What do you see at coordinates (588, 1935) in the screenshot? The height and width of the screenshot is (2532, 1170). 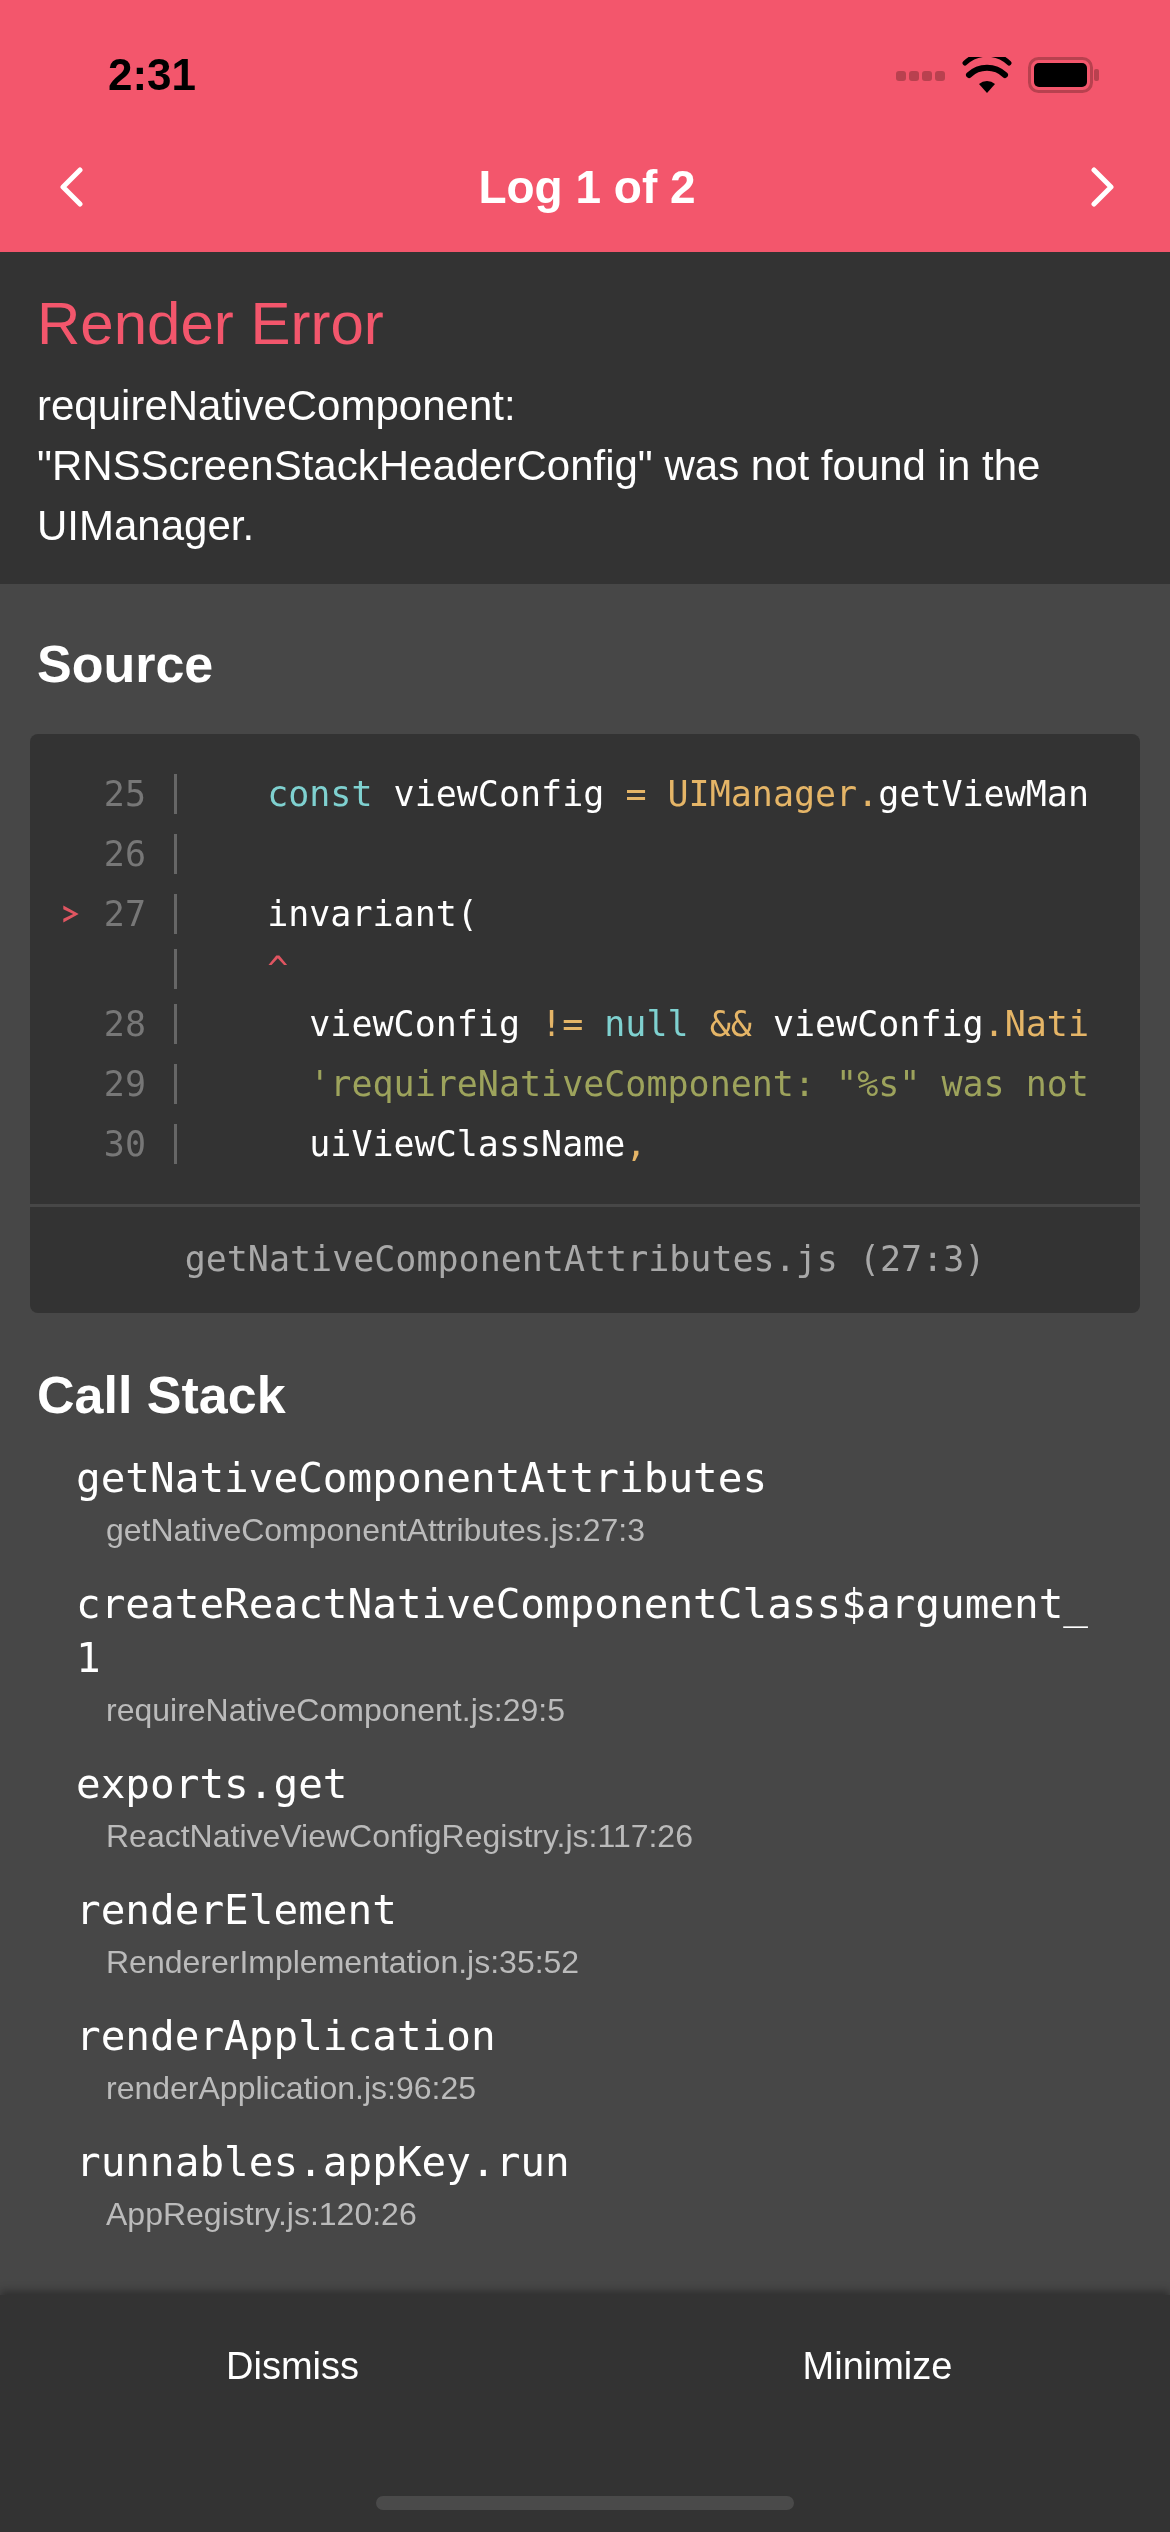 I see `stack-frame: renderElement RendererImplementation.js:35:52` at bounding box center [588, 1935].